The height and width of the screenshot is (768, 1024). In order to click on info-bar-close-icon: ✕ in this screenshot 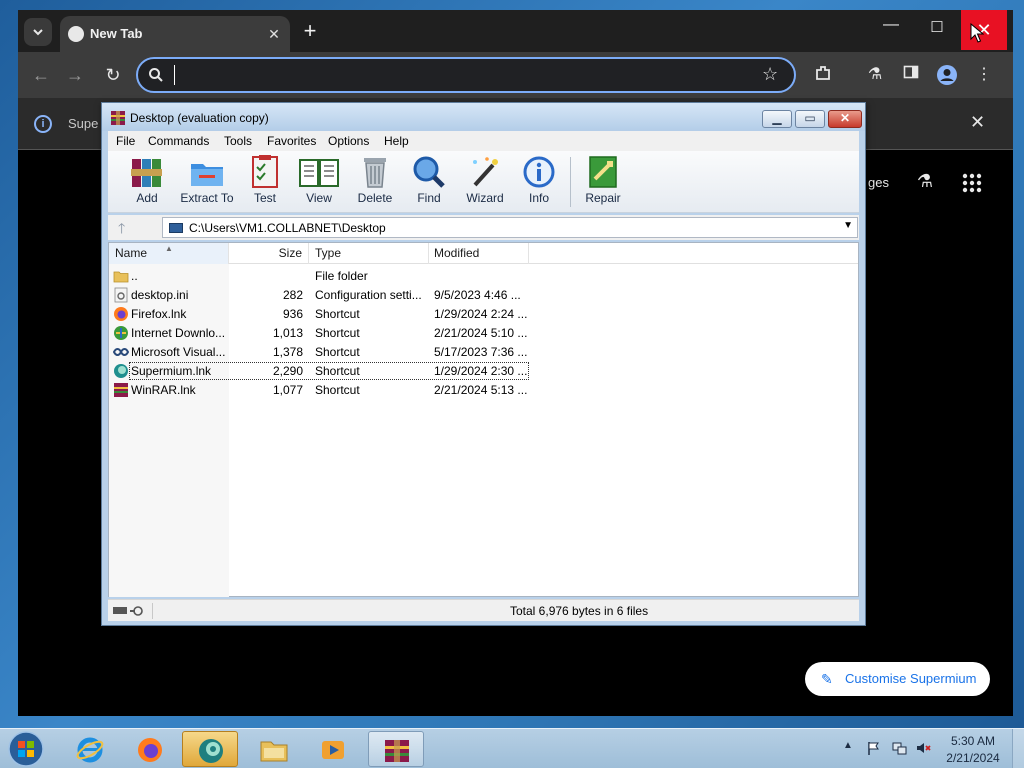, I will do `click(977, 122)`.